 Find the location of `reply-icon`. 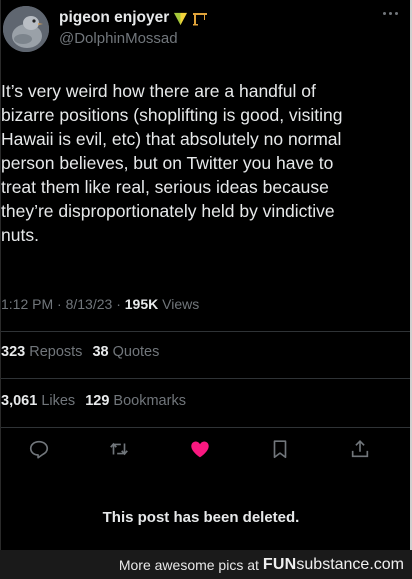

reply-icon is located at coordinates (39, 449).